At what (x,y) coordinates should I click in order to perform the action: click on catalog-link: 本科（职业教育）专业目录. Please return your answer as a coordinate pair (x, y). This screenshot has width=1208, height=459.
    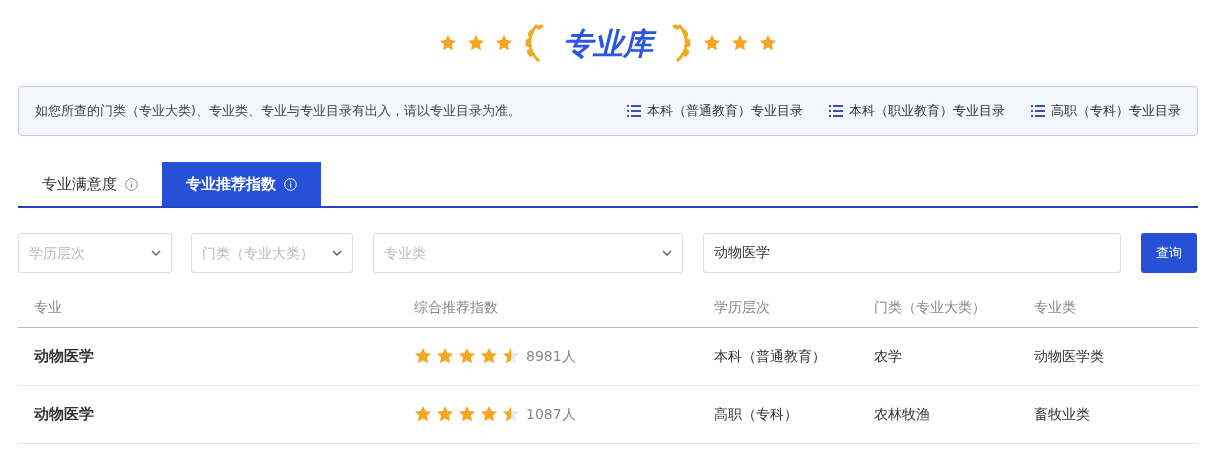
    Looking at the image, I should click on (917, 111).